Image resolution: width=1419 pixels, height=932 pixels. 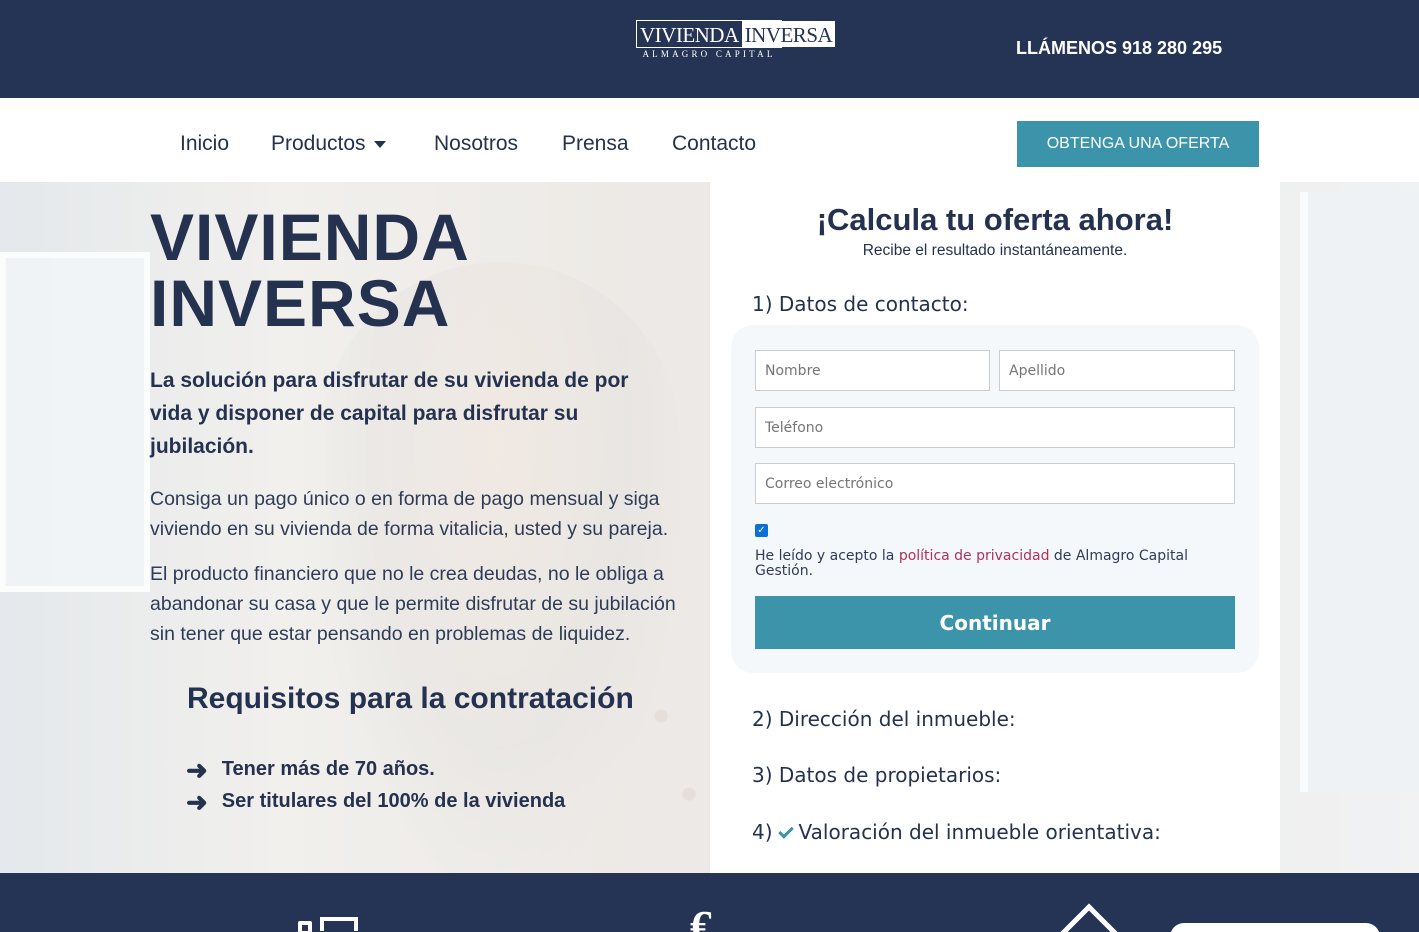 I want to click on logo-text-right: INVERSA, so click(x=788, y=34).